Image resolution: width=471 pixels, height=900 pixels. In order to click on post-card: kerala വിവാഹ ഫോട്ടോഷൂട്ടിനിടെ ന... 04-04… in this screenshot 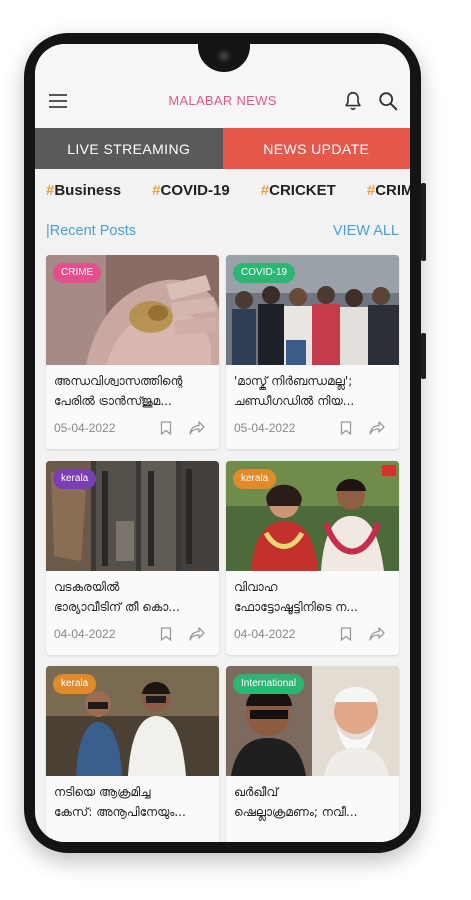, I will do `click(312, 558)`.